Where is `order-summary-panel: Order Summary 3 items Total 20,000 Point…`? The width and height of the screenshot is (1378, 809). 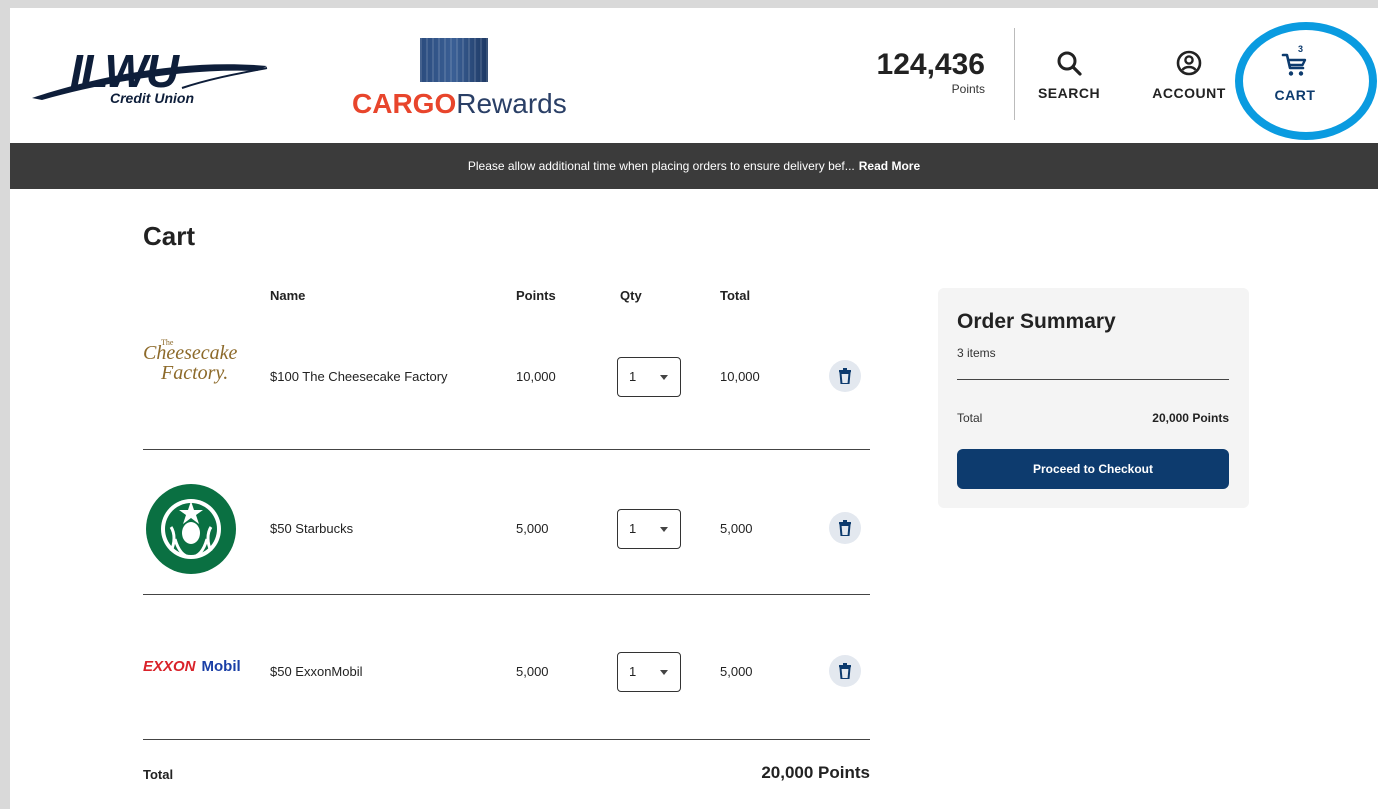
order-summary-panel: Order Summary 3 items Total 20,000 Point… is located at coordinates (1093, 398).